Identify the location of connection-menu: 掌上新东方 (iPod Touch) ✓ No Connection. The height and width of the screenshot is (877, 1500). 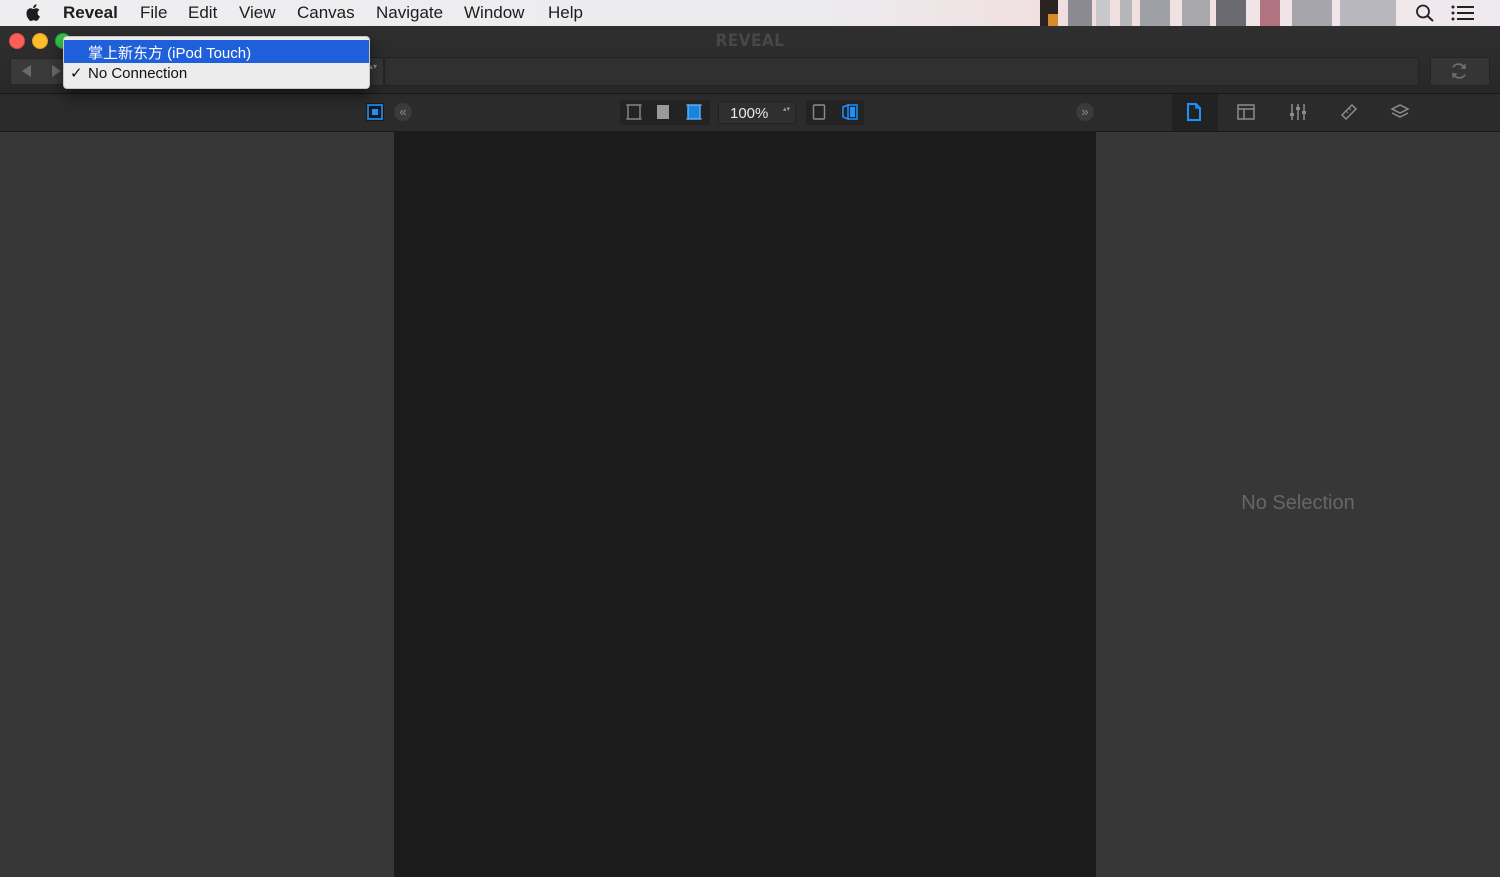
(216, 62).